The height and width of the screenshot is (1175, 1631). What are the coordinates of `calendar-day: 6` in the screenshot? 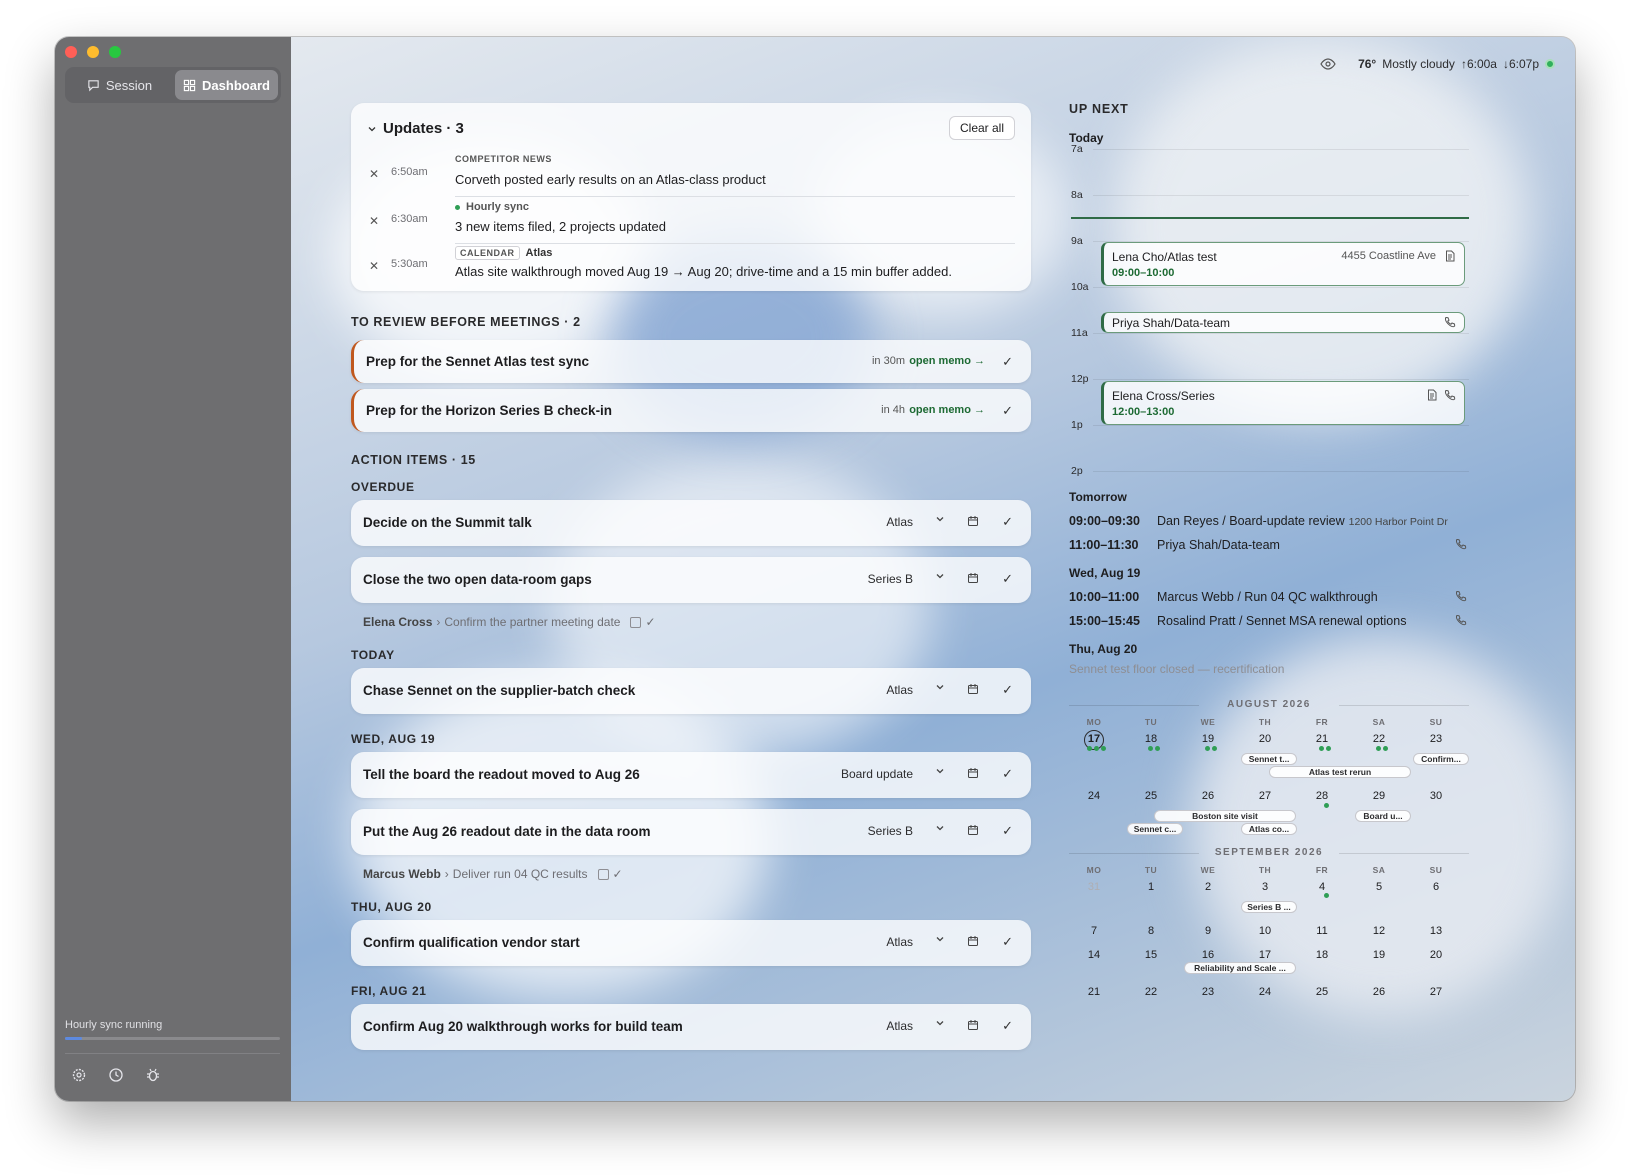 It's located at (1436, 887).